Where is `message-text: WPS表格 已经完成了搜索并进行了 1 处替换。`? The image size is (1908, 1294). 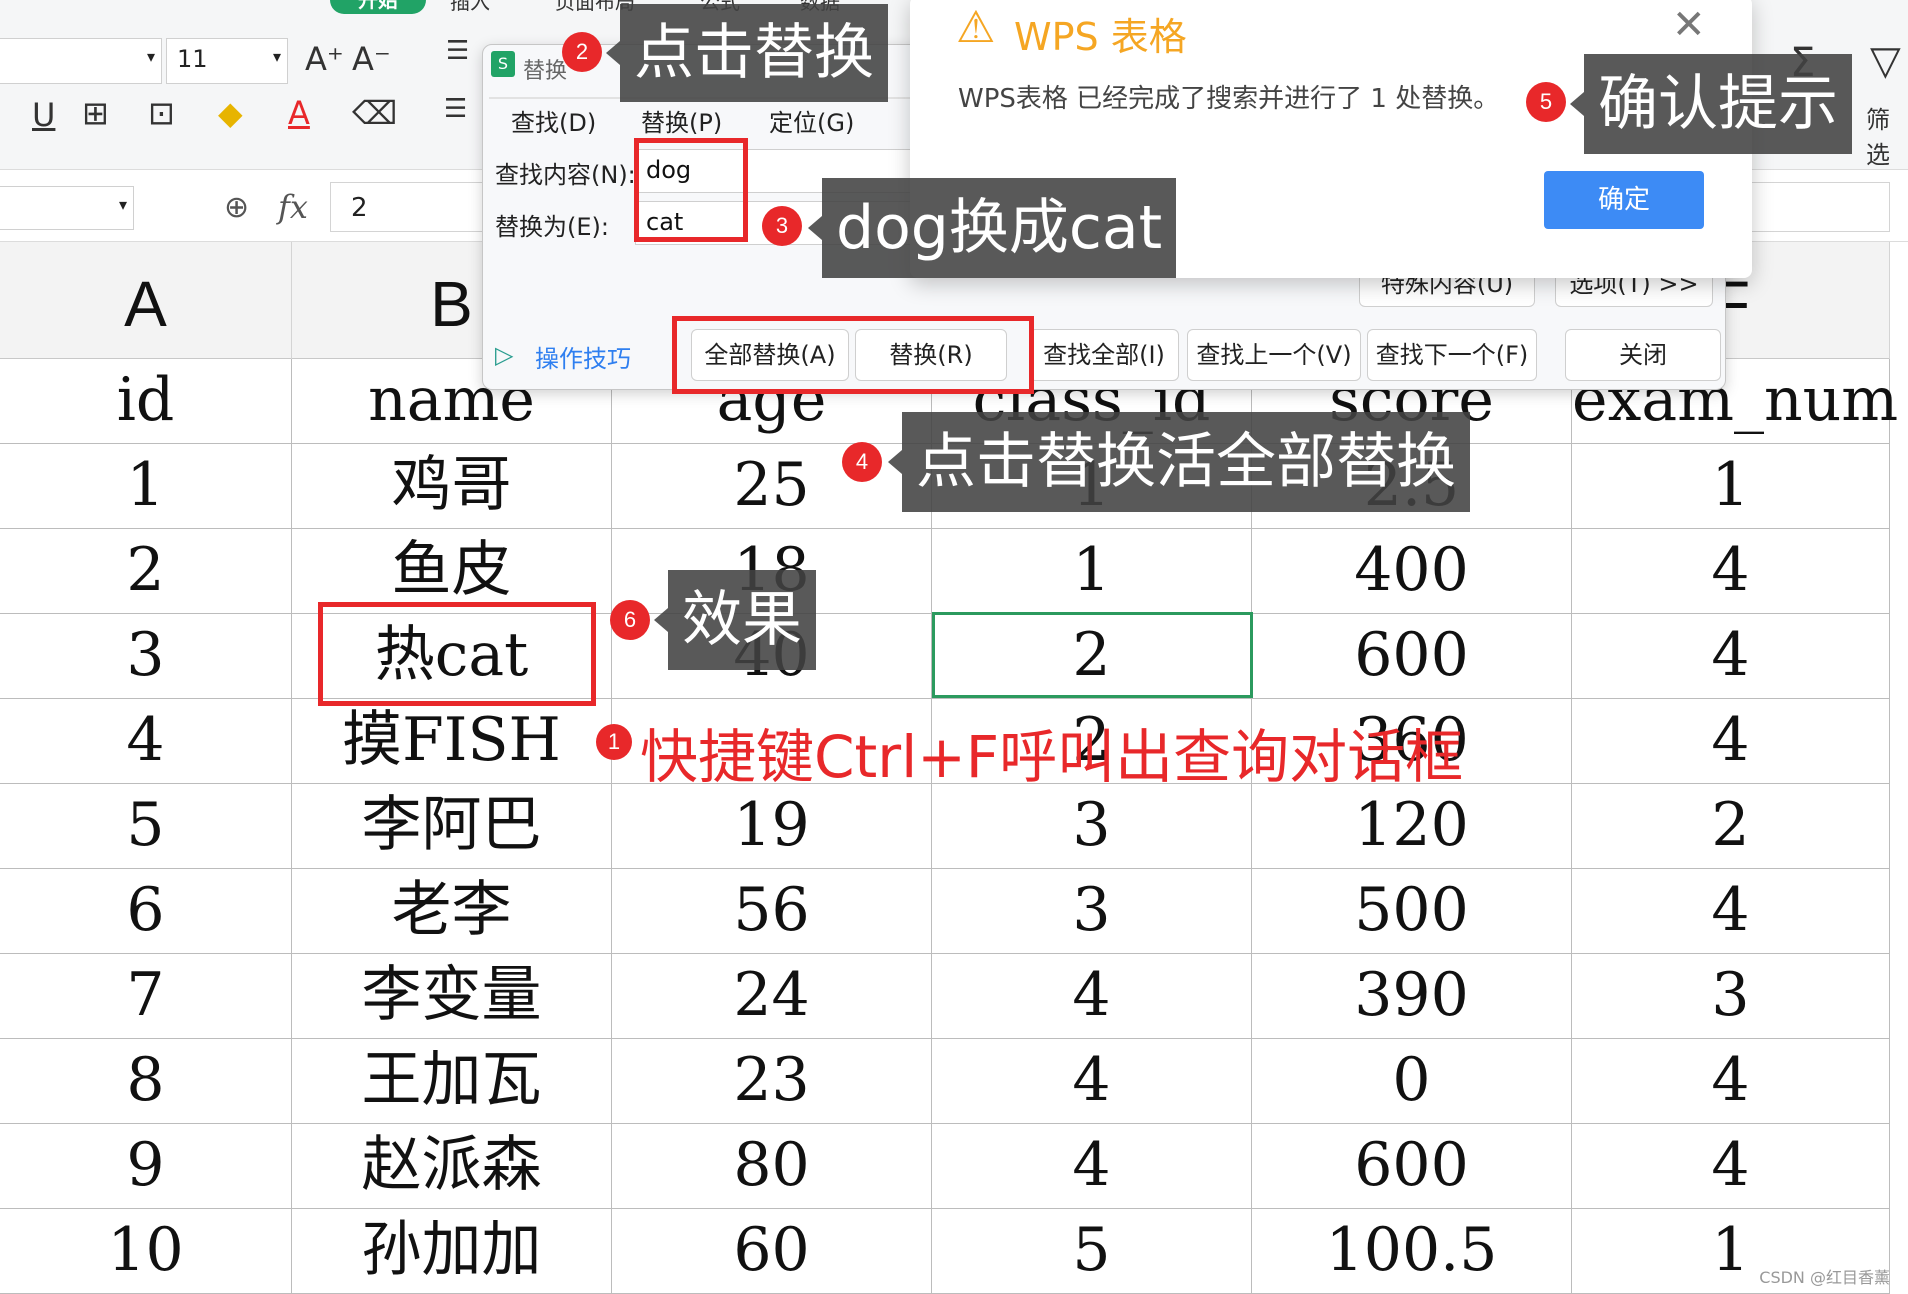
message-text: WPS表格 已经完成了搜索并进行了 1 处替换。 is located at coordinates (1229, 99).